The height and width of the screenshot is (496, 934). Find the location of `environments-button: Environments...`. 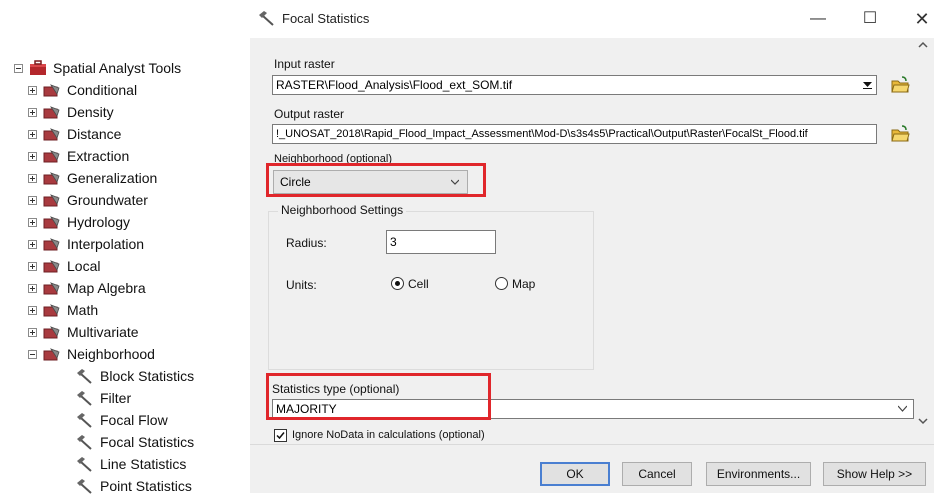

environments-button: Environments... is located at coordinates (758, 474).